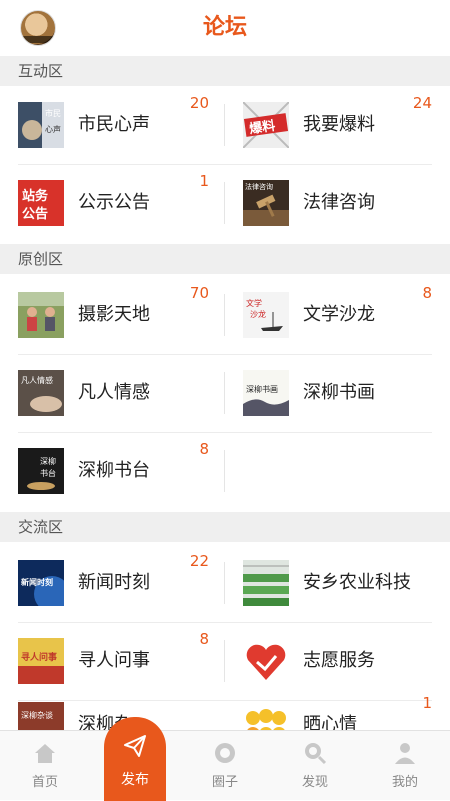 The image size is (450, 801). I want to click on forum-item-legal-advice: 法律咨询 法律咨询, so click(337, 203).